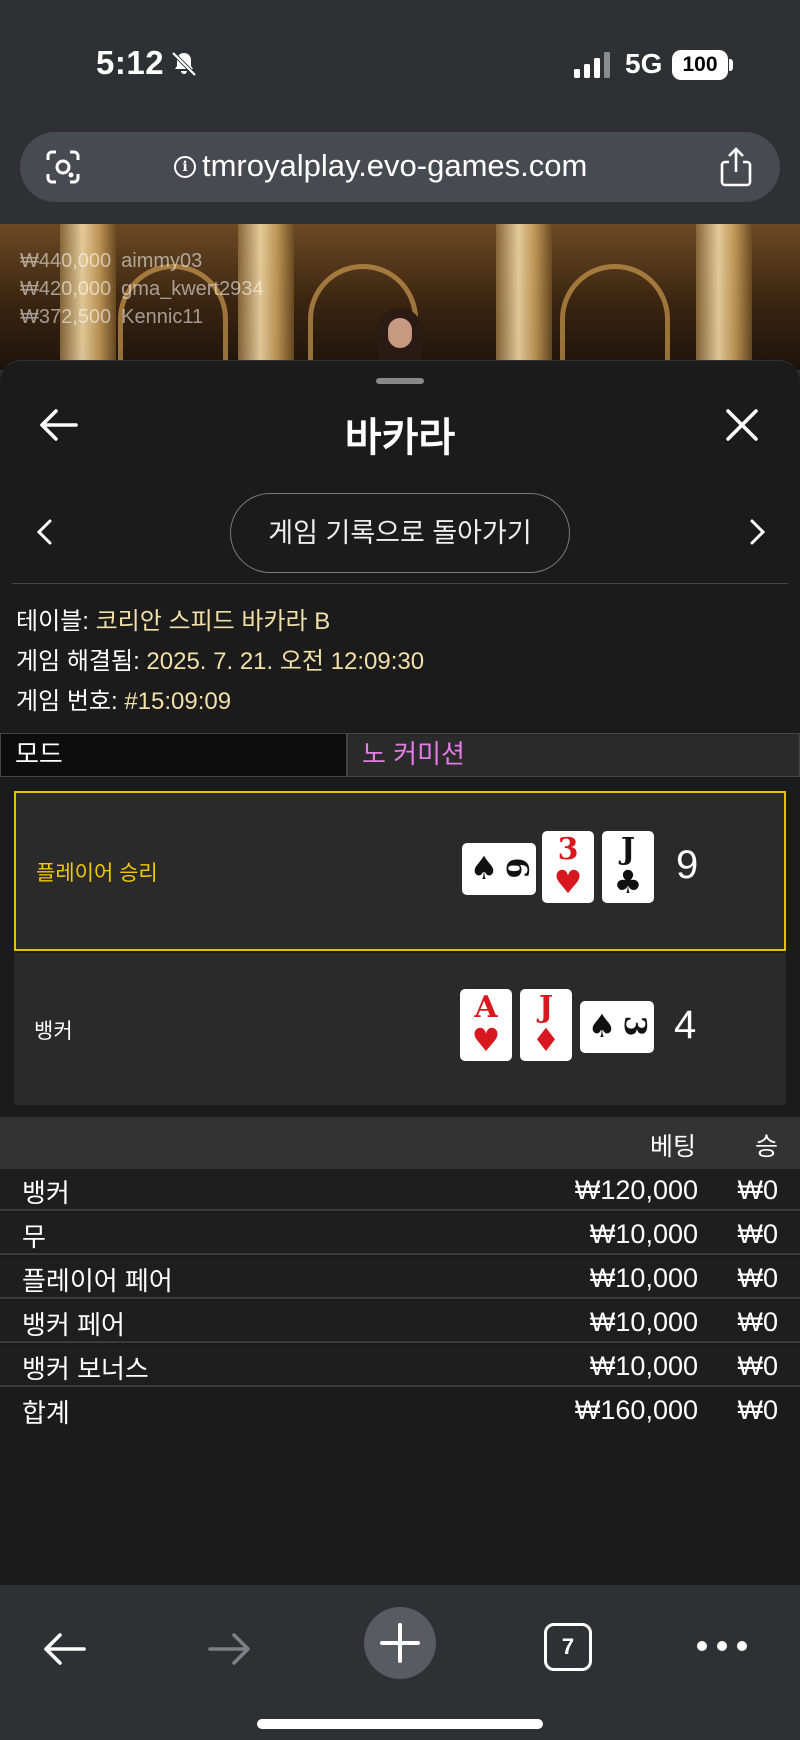  Describe the element at coordinates (400, 1029) in the screenshot. I see `banker-hand: 뱅커 A ♥ J ♦ 3 ♠ 4` at that location.